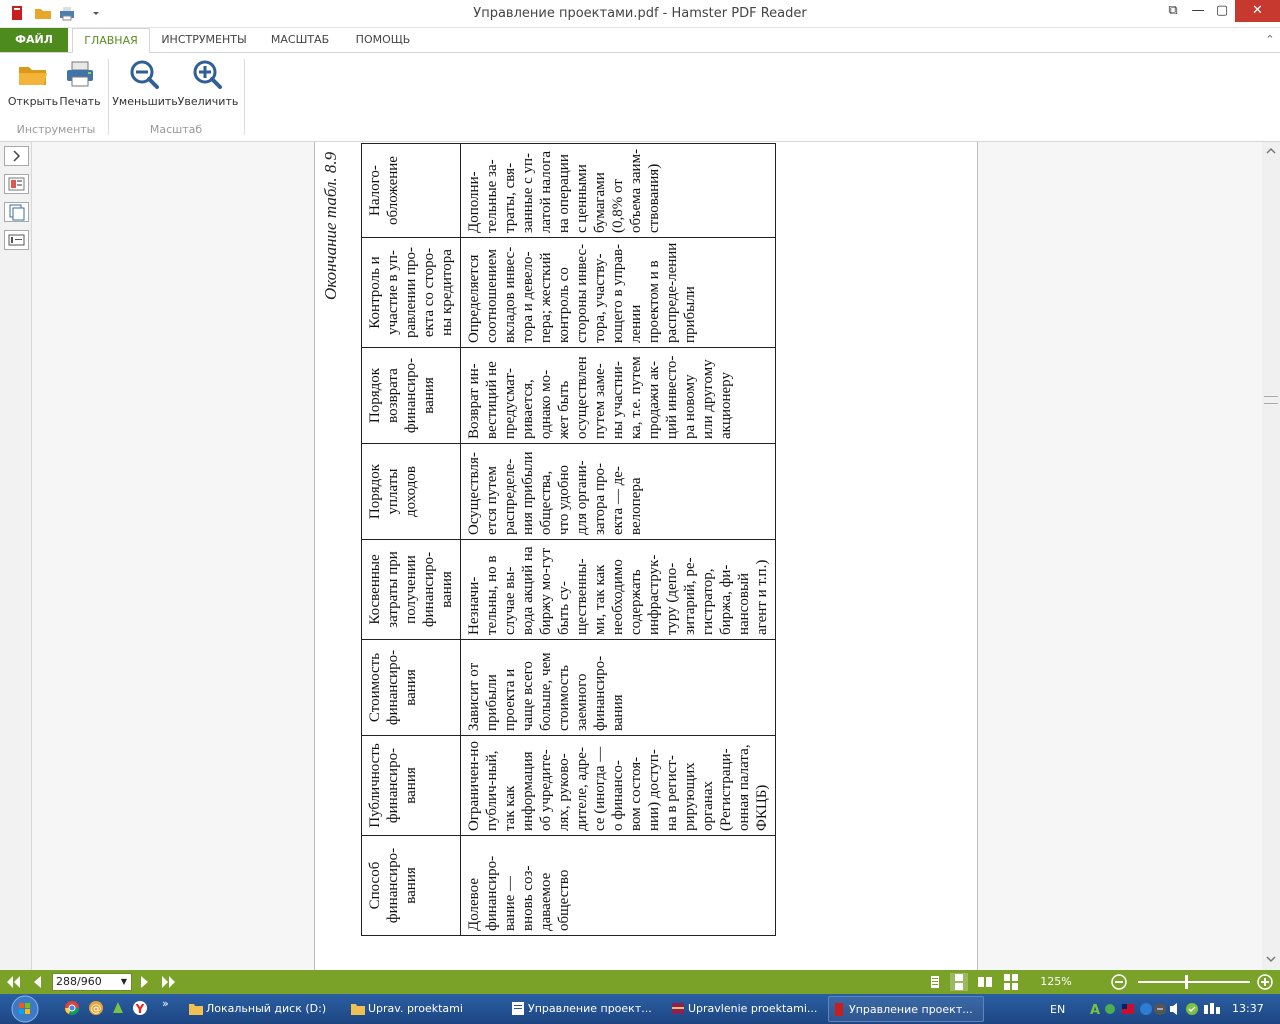 The image size is (1280, 1024). I want to click on chevron-right-icon, so click(17, 156).